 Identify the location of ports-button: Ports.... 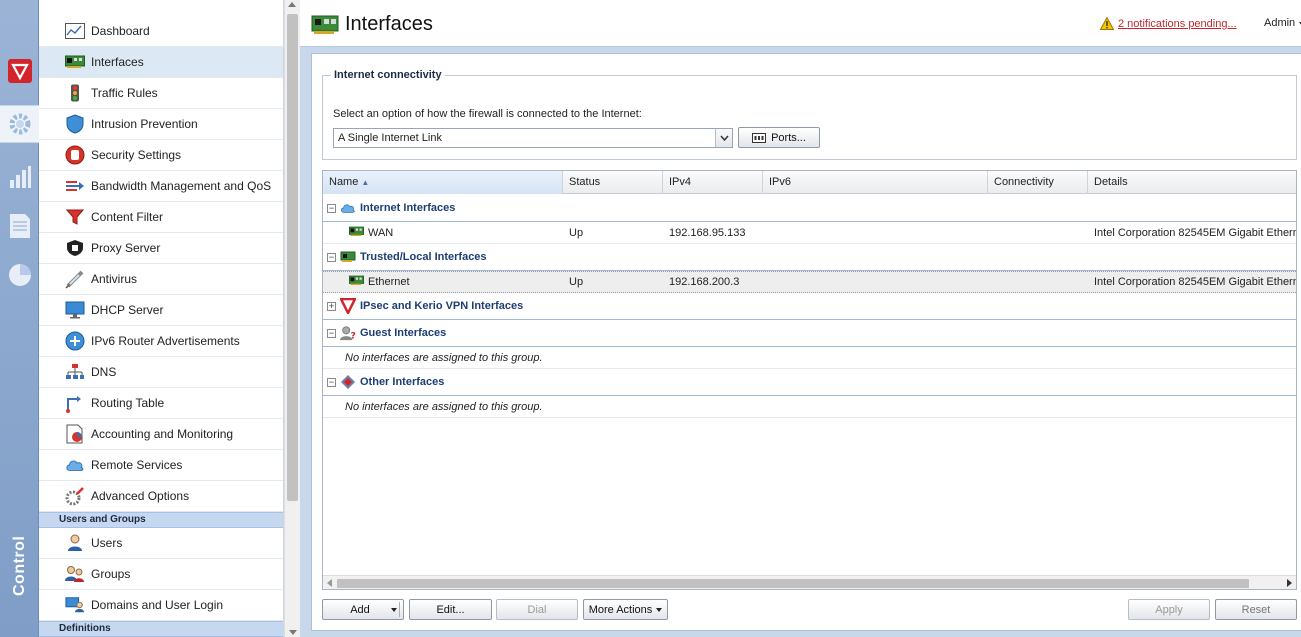
(779, 137).